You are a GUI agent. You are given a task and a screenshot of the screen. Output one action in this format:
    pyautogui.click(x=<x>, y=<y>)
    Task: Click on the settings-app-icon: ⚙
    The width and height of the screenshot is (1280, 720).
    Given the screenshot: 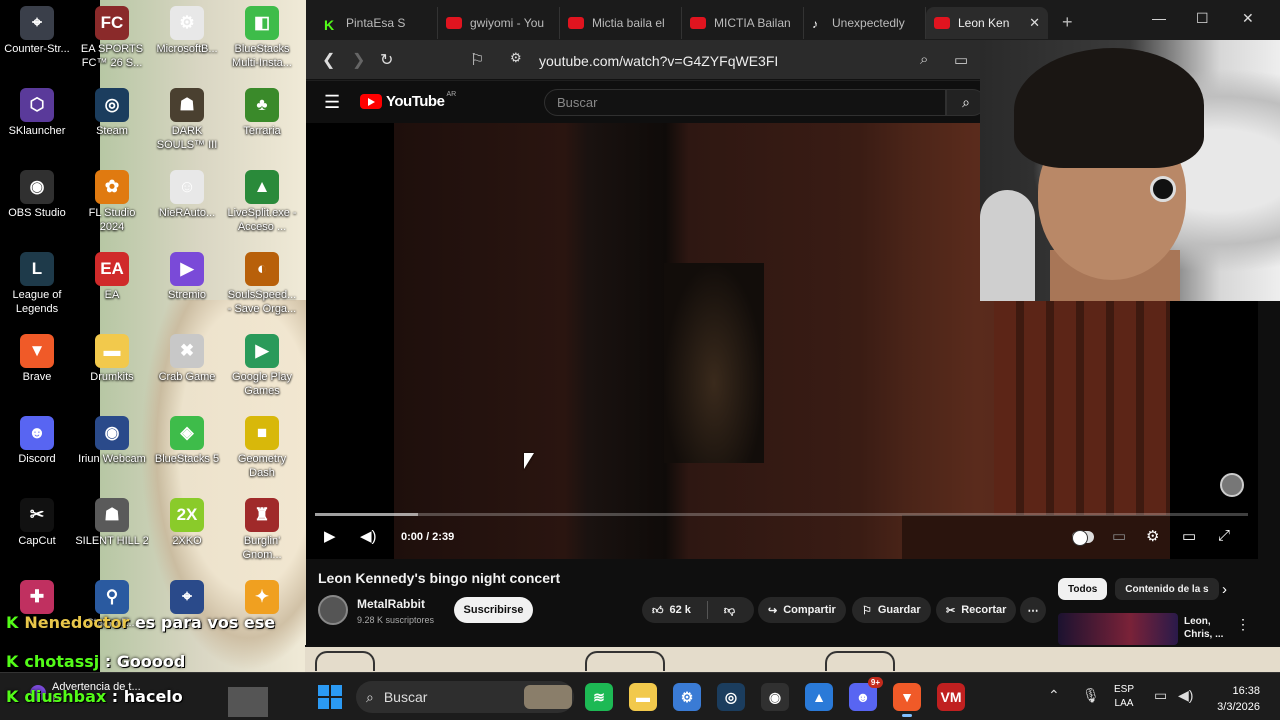 What is the action you would take?
    pyautogui.click(x=687, y=697)
    